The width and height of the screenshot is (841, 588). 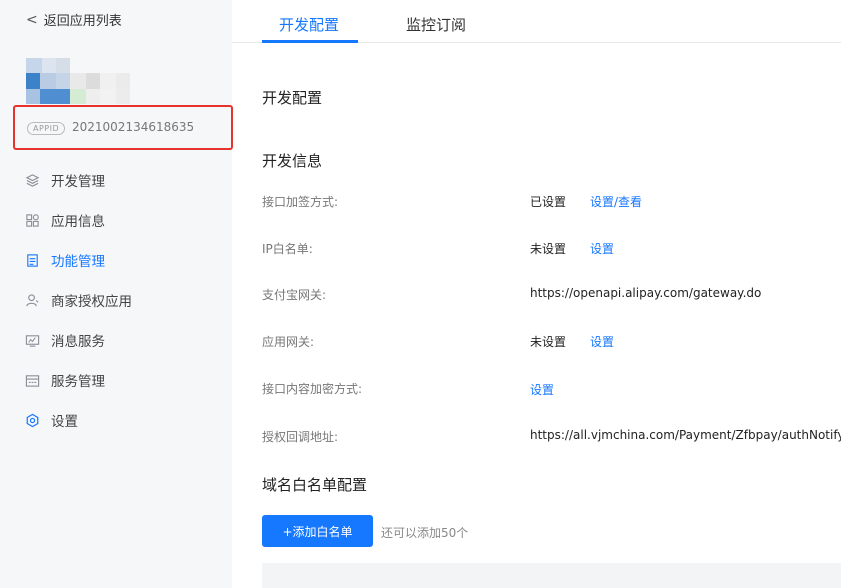 I want to click on sidebar-item-service-management: 服务管理, so click(x=116, y=380).